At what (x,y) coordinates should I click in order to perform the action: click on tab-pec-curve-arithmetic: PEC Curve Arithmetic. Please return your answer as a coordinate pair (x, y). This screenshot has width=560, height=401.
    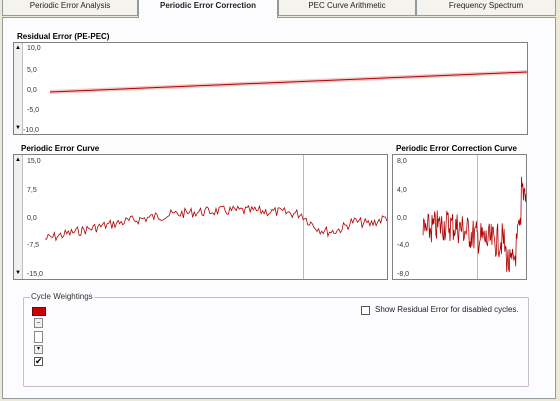
    Looking at the image, I should click on (347, 8).